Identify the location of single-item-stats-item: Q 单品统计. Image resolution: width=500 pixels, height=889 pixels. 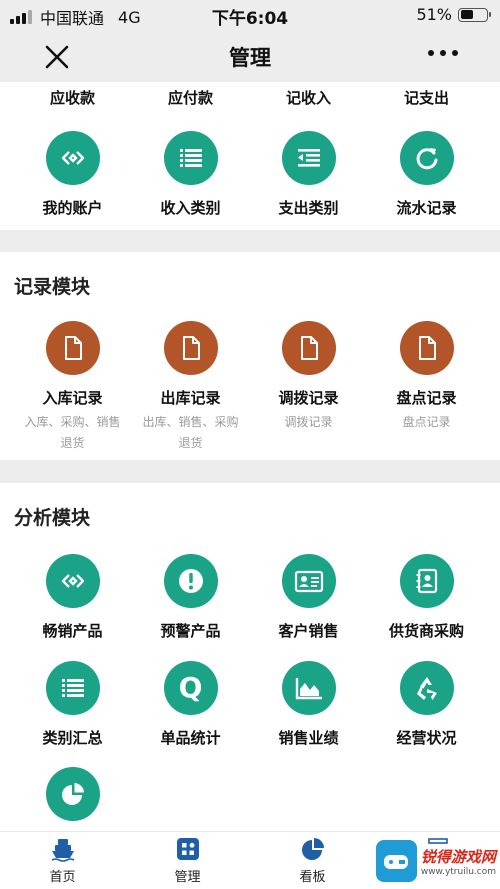
(190, 704).